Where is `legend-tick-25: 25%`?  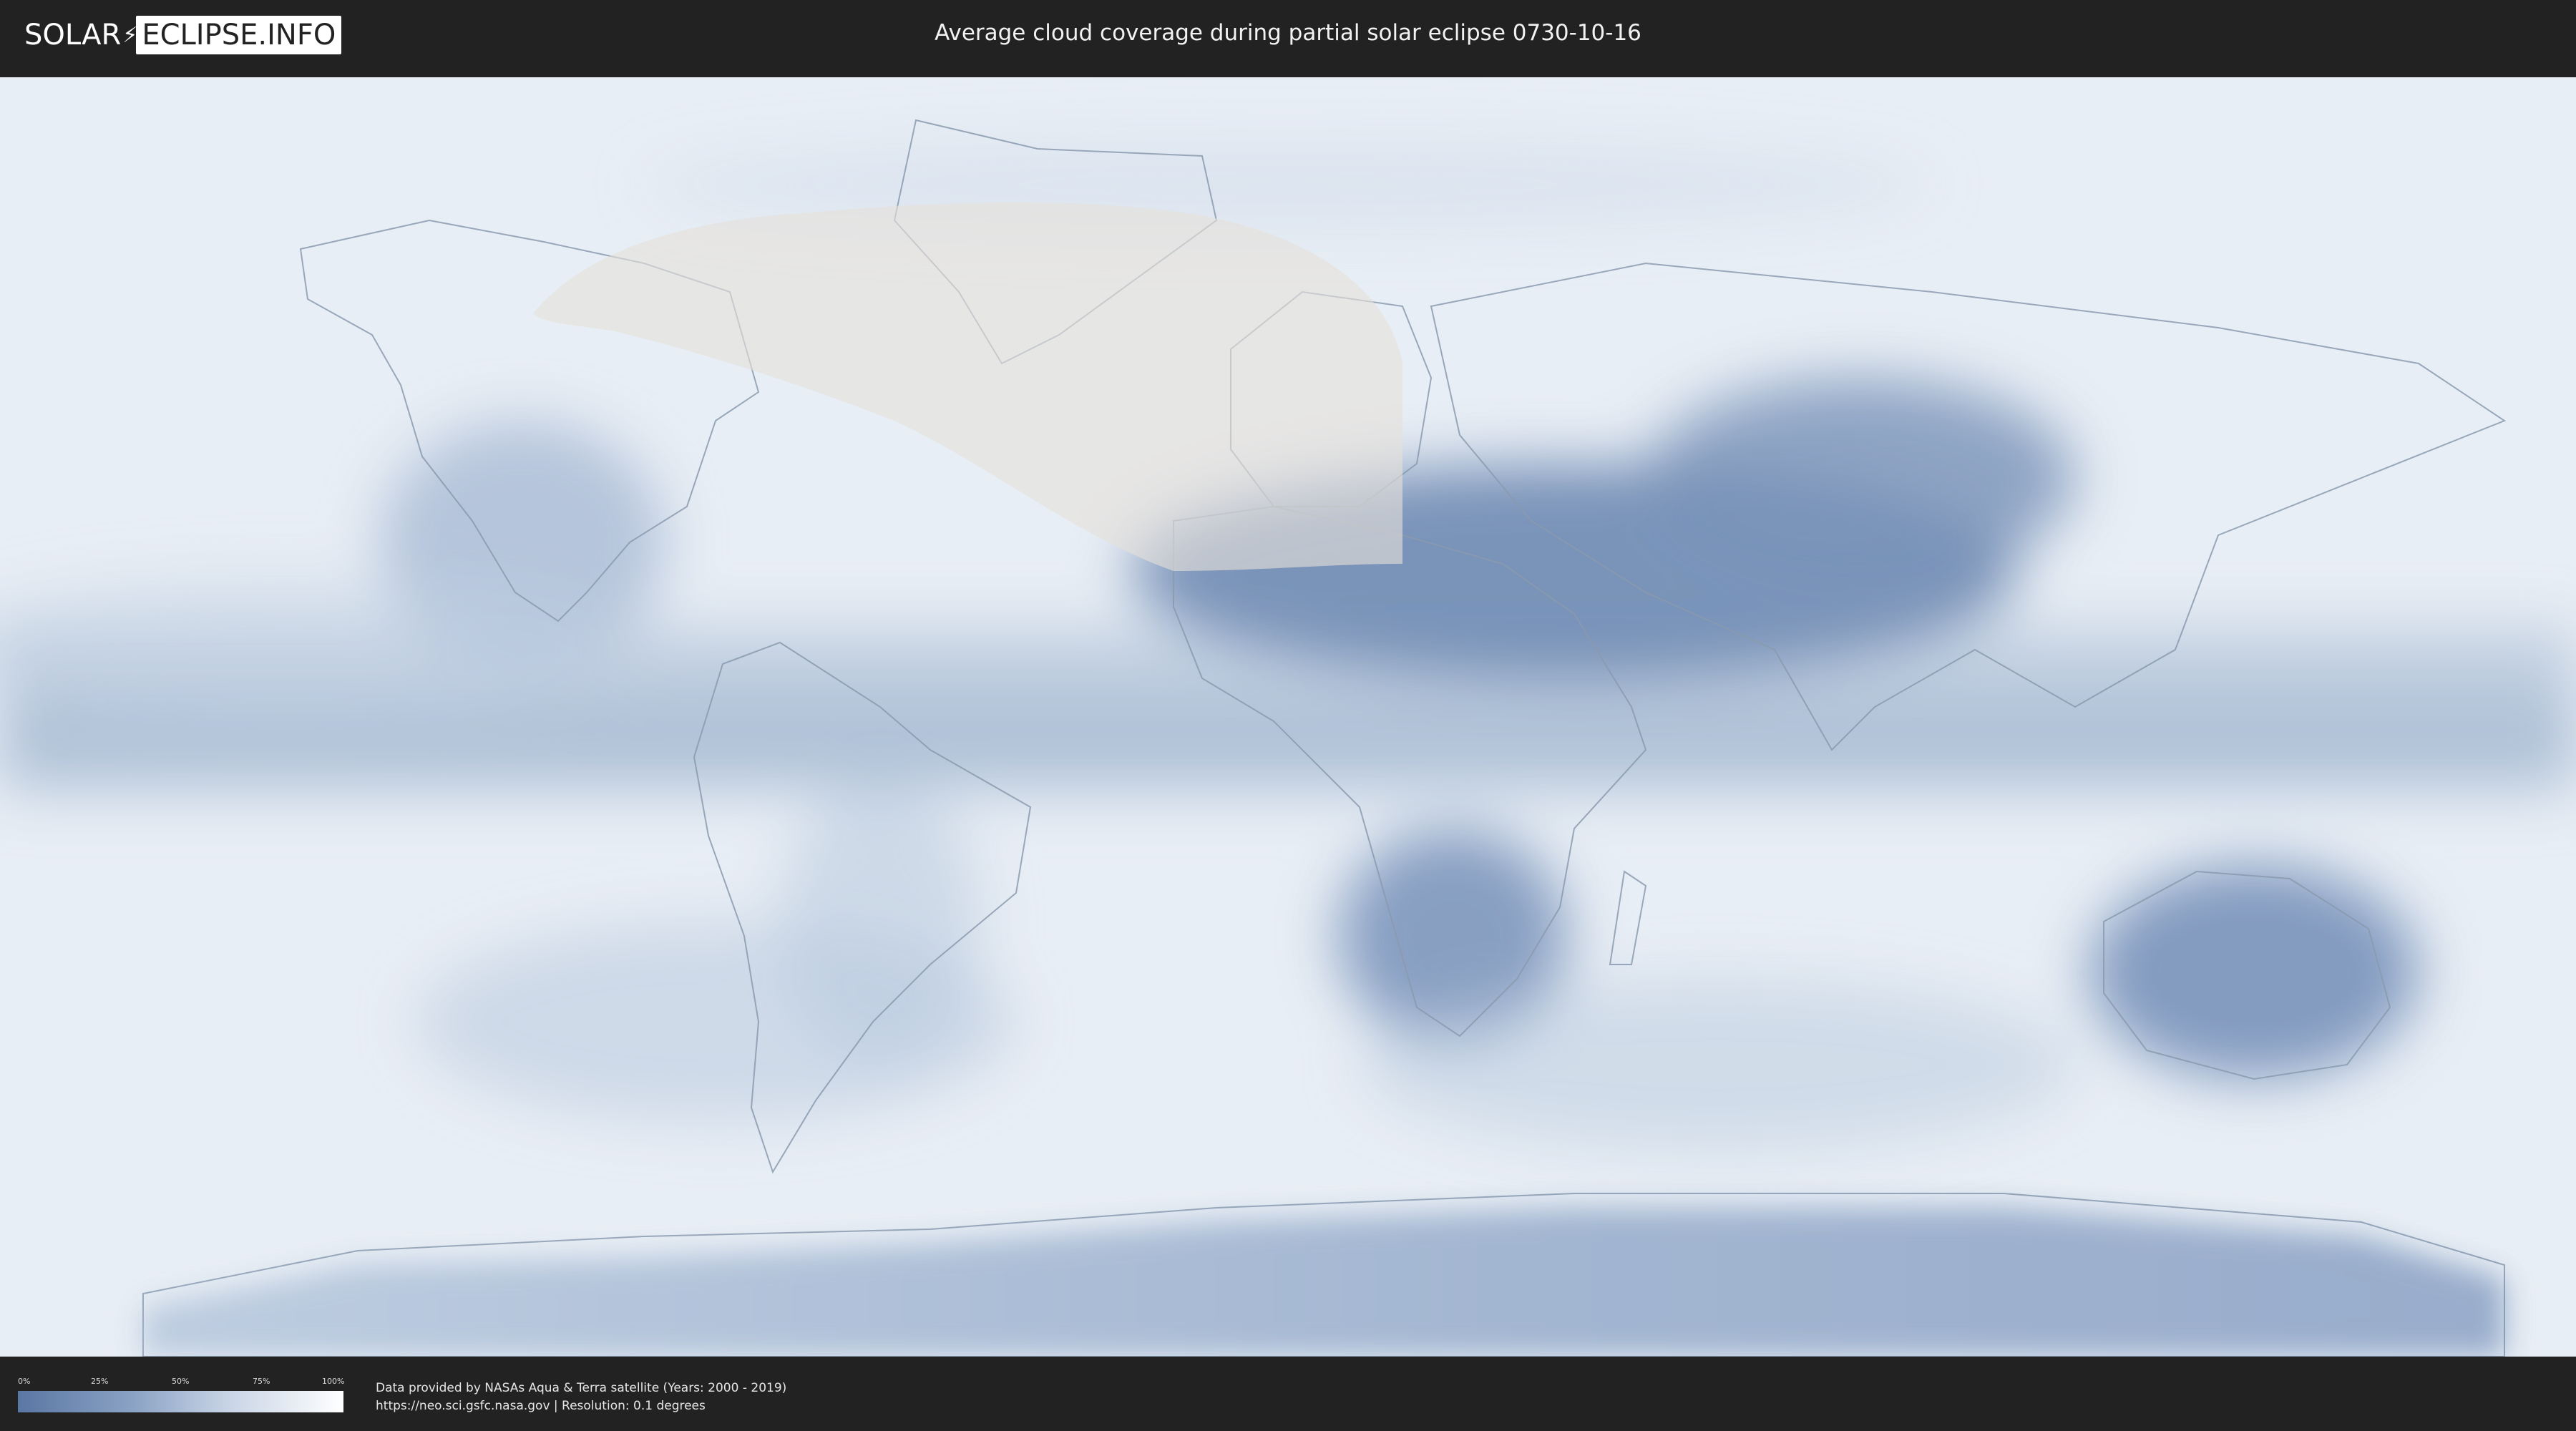
legend-tick-25: 25% is located at coordinates (100, 1382).